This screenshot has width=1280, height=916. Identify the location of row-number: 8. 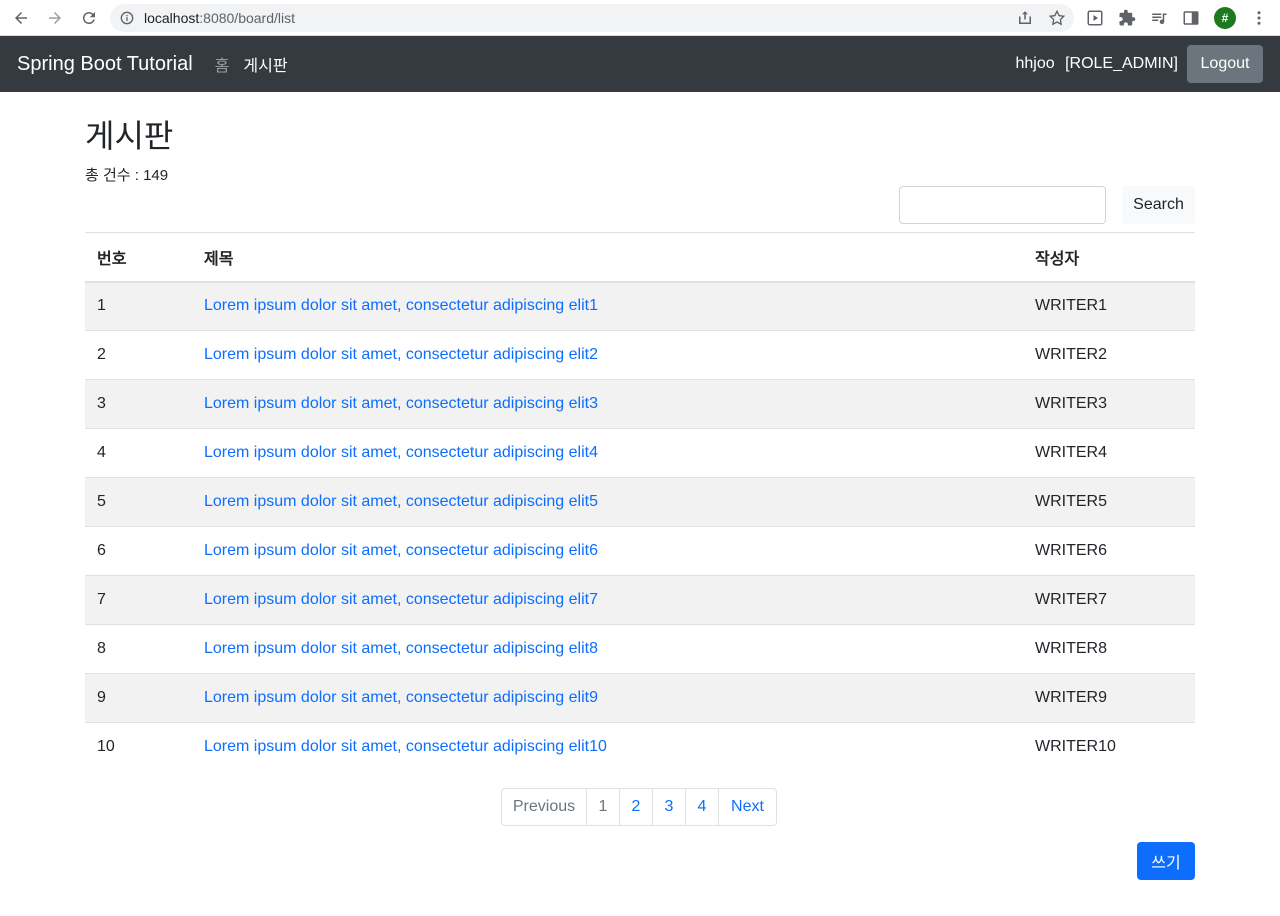
(138, 649).